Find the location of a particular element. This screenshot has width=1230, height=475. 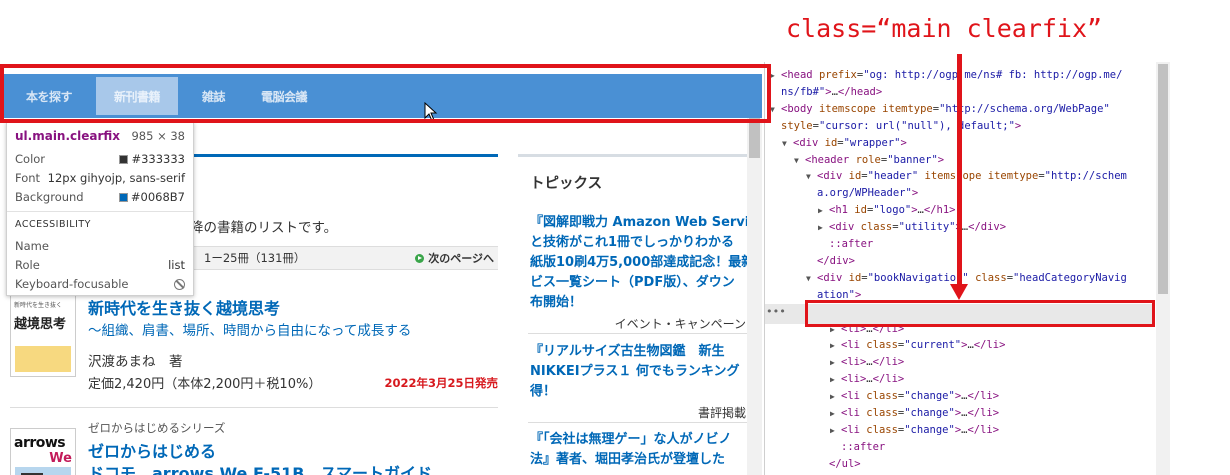

dom-node-markup: </ul> is located at coordinates (845, 463).